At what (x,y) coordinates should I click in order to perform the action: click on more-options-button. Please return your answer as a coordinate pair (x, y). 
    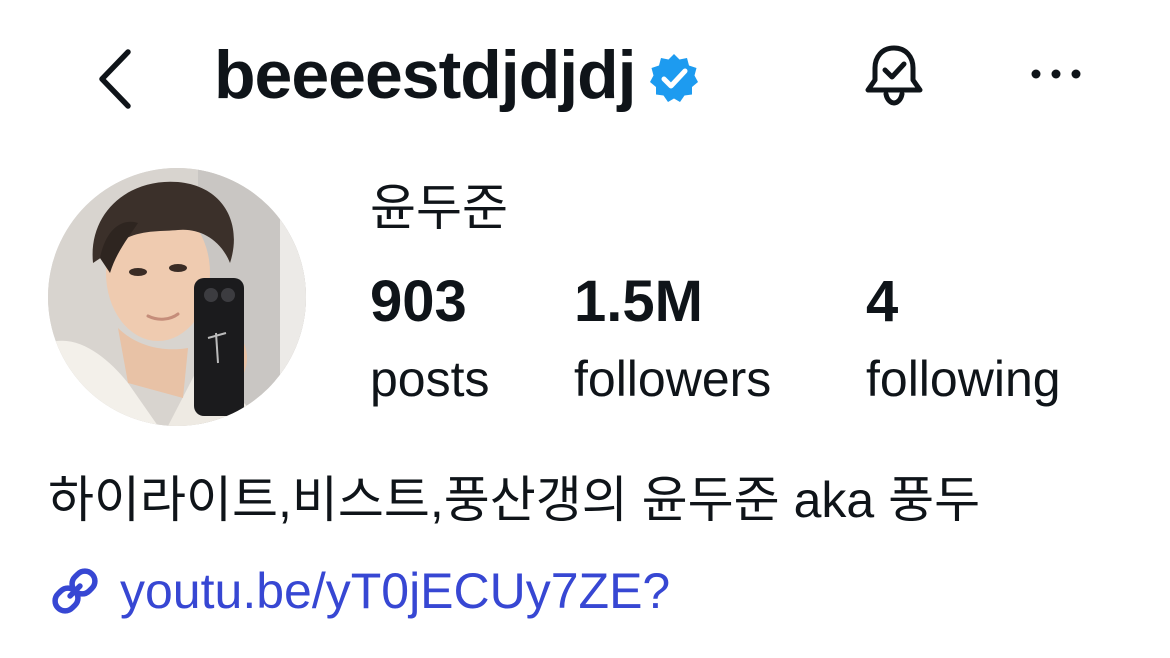
    Looking at the image, I should click on (1056, 74).